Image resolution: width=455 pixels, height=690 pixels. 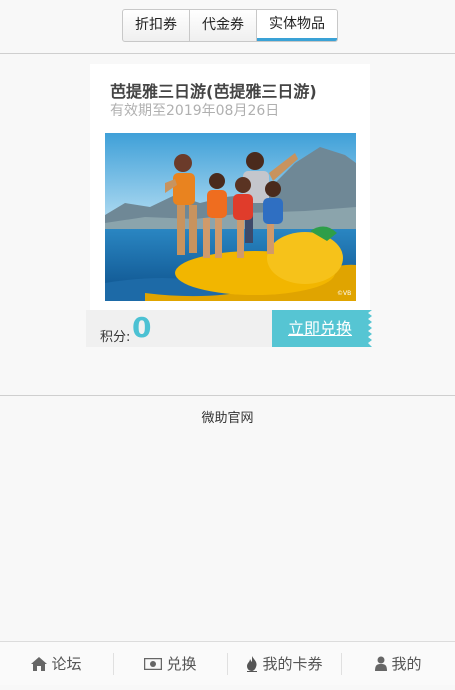 What do you see at coordinates (227, 395) in the screenshot?
I see `content-divider` at bounding box center [227, 395].